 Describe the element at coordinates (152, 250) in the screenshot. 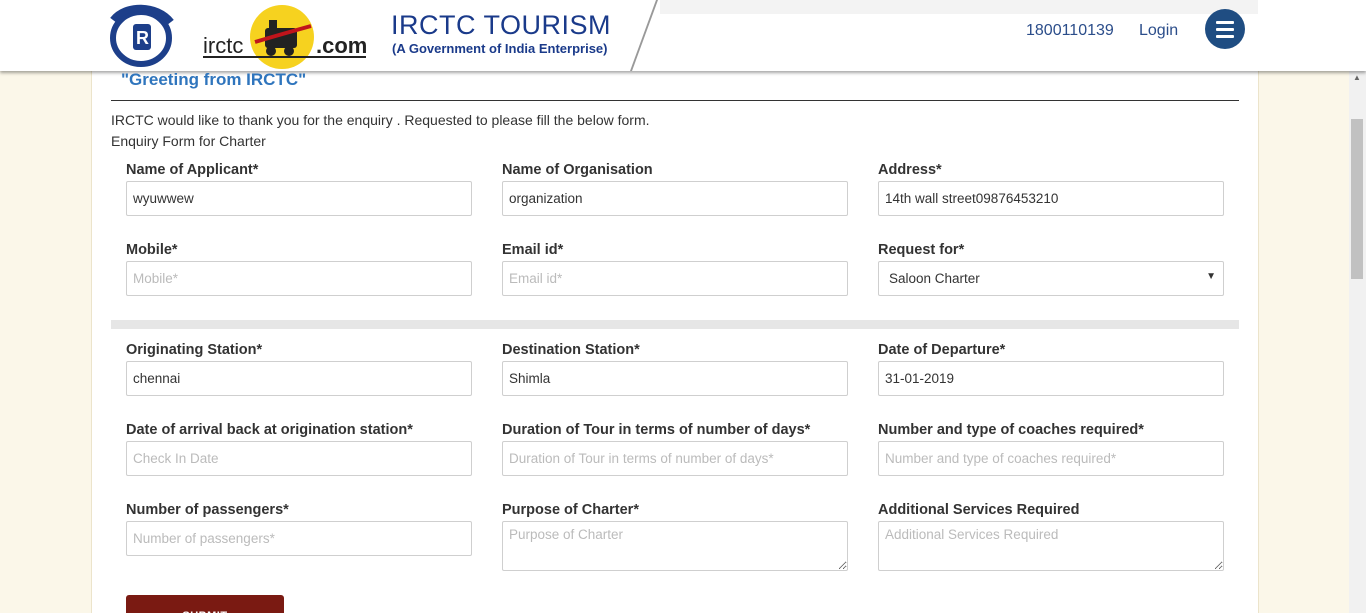

I see `mobile-label: Mobile*` at that location.